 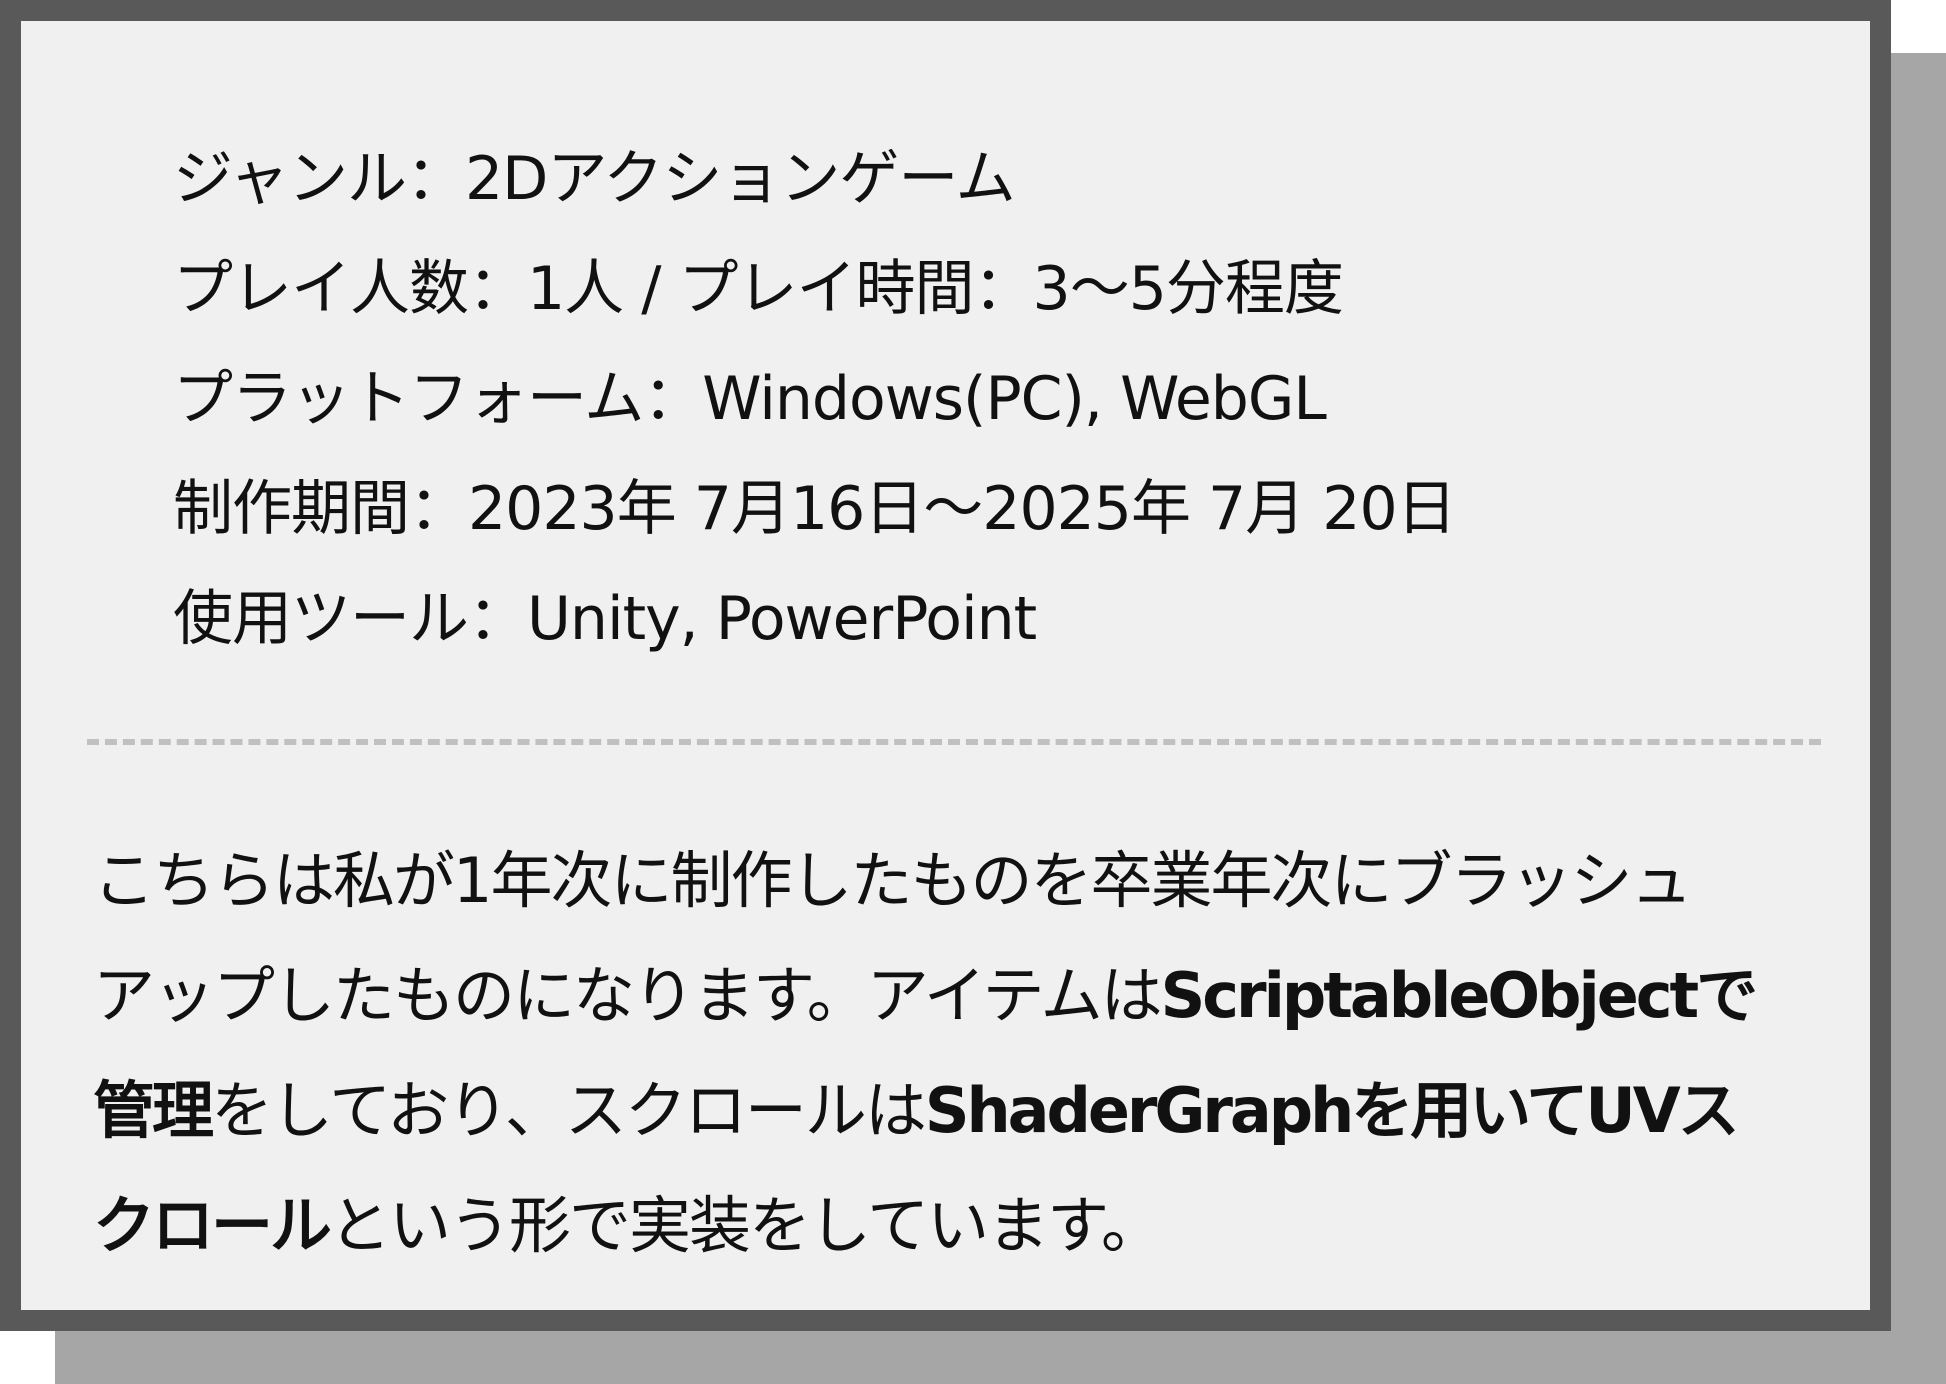 I want to click on genre-line: ジャンル：2Dアクションゲーム, so click(x=594, y=179).